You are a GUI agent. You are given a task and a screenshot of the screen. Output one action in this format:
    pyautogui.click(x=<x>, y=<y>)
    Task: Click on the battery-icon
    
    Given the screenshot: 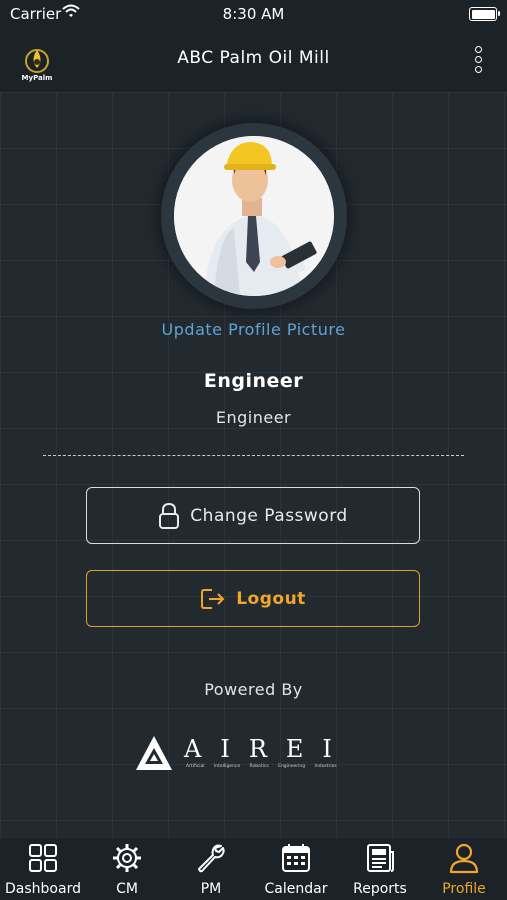 What is the action you would take?
    pyautogui.click(x=484, y=14)
    